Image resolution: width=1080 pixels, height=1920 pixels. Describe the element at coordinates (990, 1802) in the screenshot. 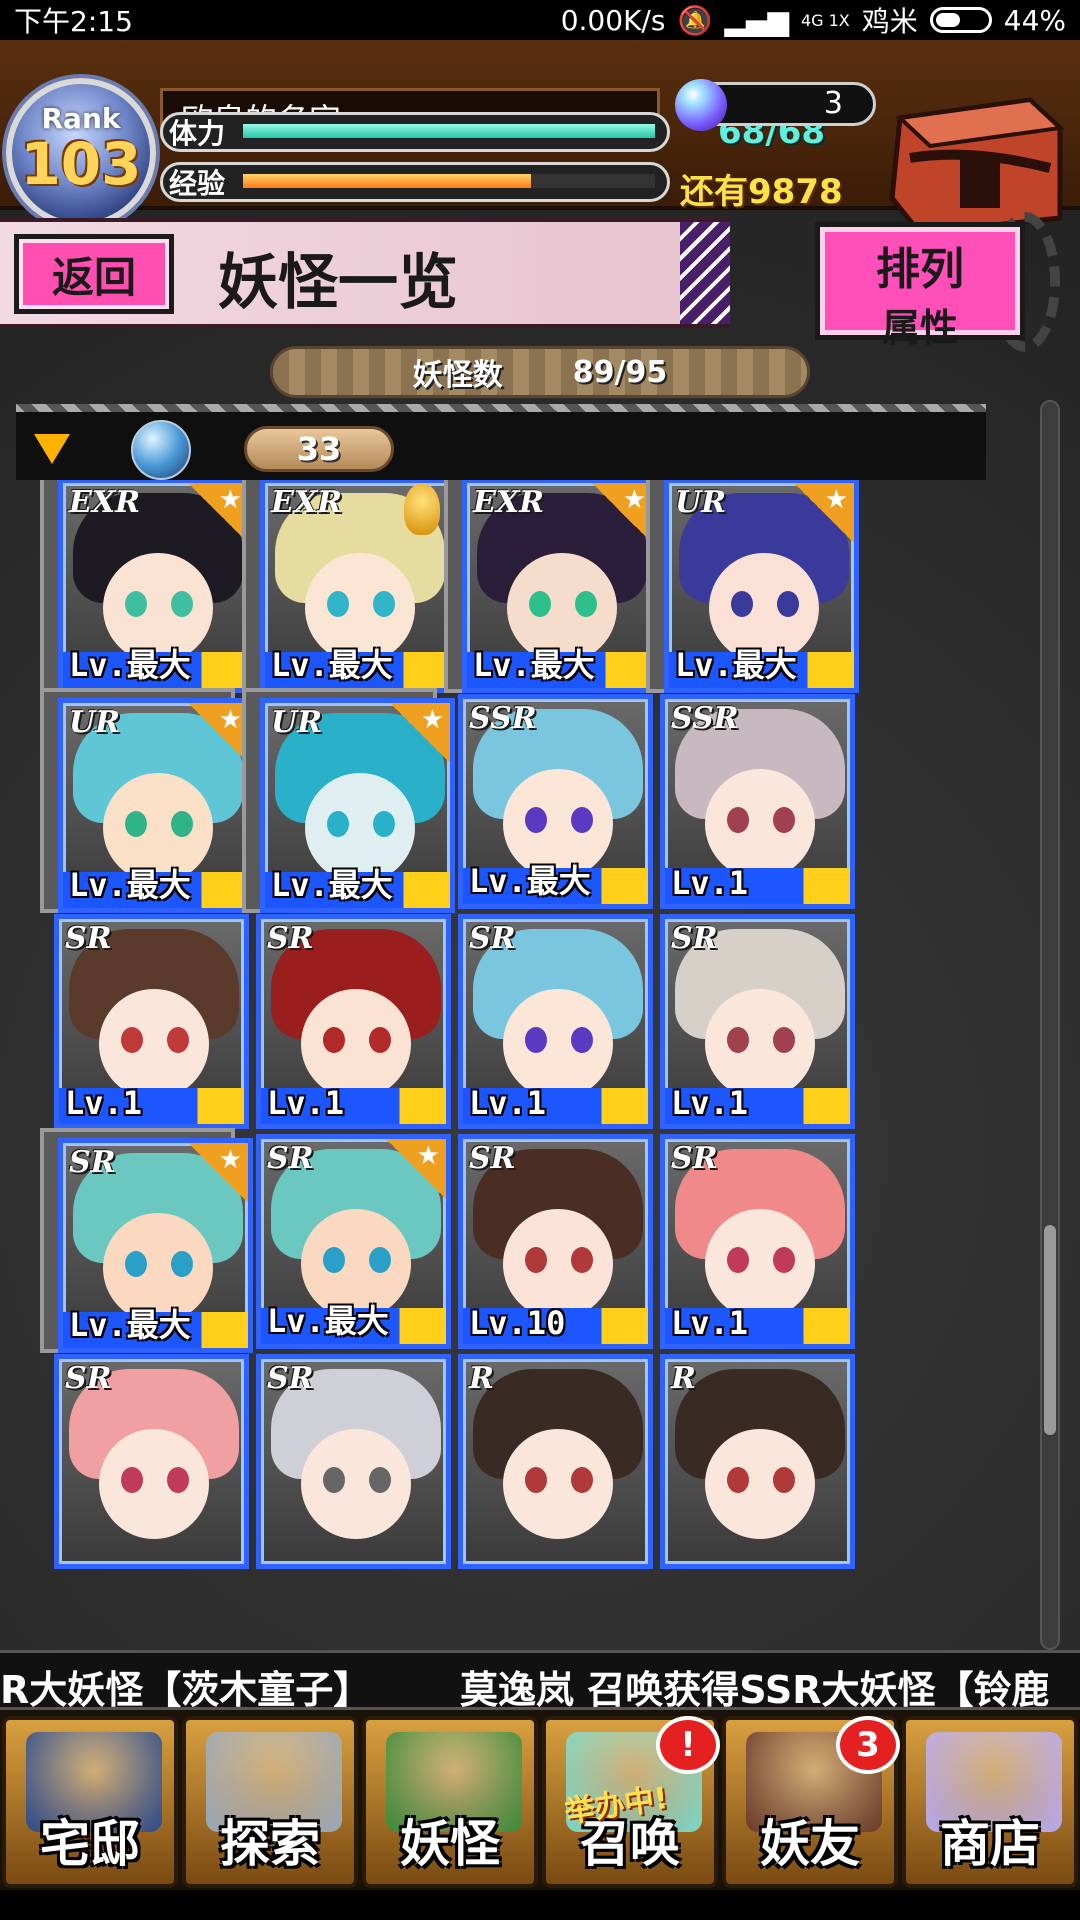

I see `nav-button: 商店` at that location.